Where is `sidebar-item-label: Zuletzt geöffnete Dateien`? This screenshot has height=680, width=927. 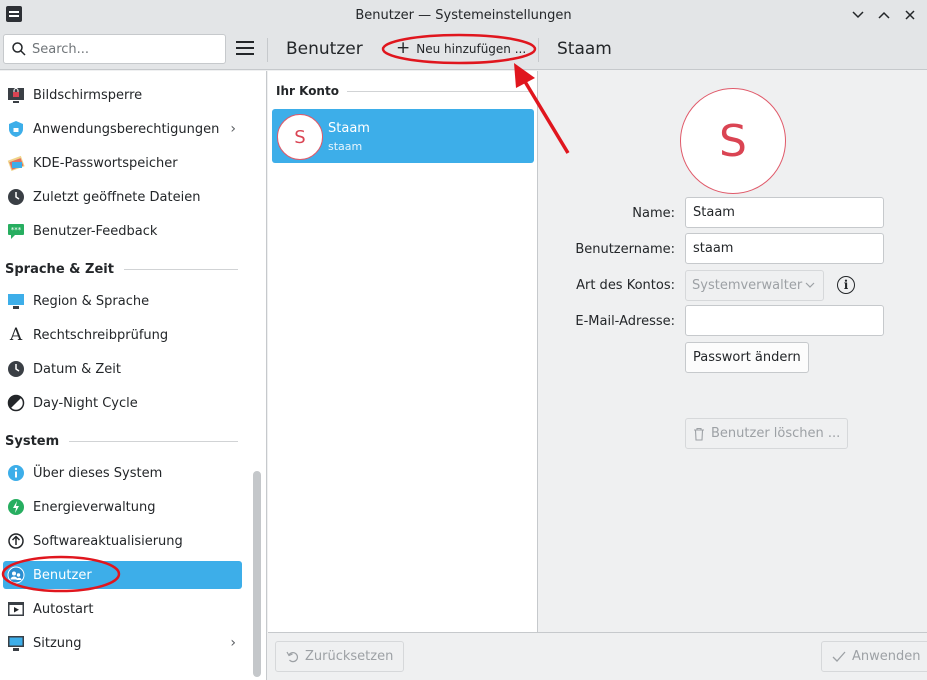
sidebar-item-label: Zuletzt geöffnete Dateien is located at coordinates (117, 197).